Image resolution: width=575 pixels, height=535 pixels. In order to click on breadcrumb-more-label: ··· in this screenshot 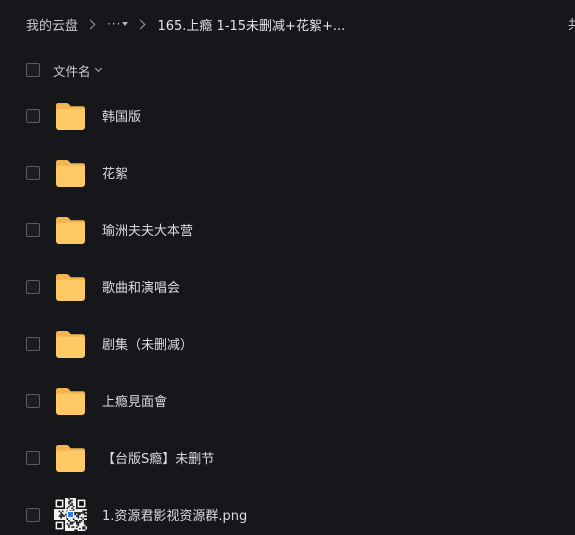, I will do `click(114, 24)`.